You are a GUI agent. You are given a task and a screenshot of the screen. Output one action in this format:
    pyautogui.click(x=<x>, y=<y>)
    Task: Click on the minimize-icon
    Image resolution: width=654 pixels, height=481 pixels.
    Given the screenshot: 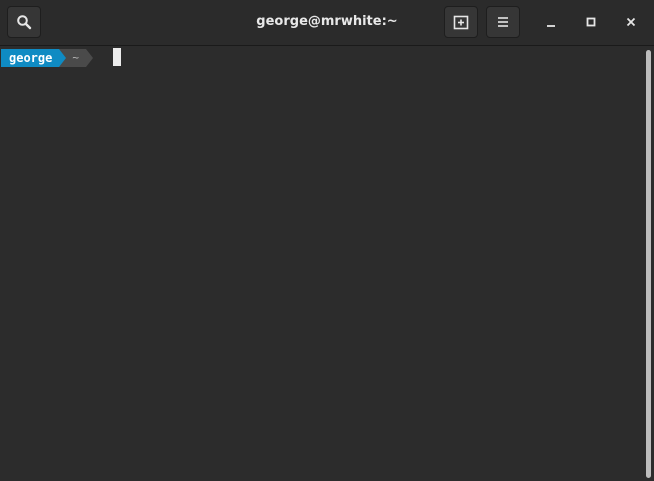 What is the action you would take?
    pyautogui.click(x=551, y=22)
    